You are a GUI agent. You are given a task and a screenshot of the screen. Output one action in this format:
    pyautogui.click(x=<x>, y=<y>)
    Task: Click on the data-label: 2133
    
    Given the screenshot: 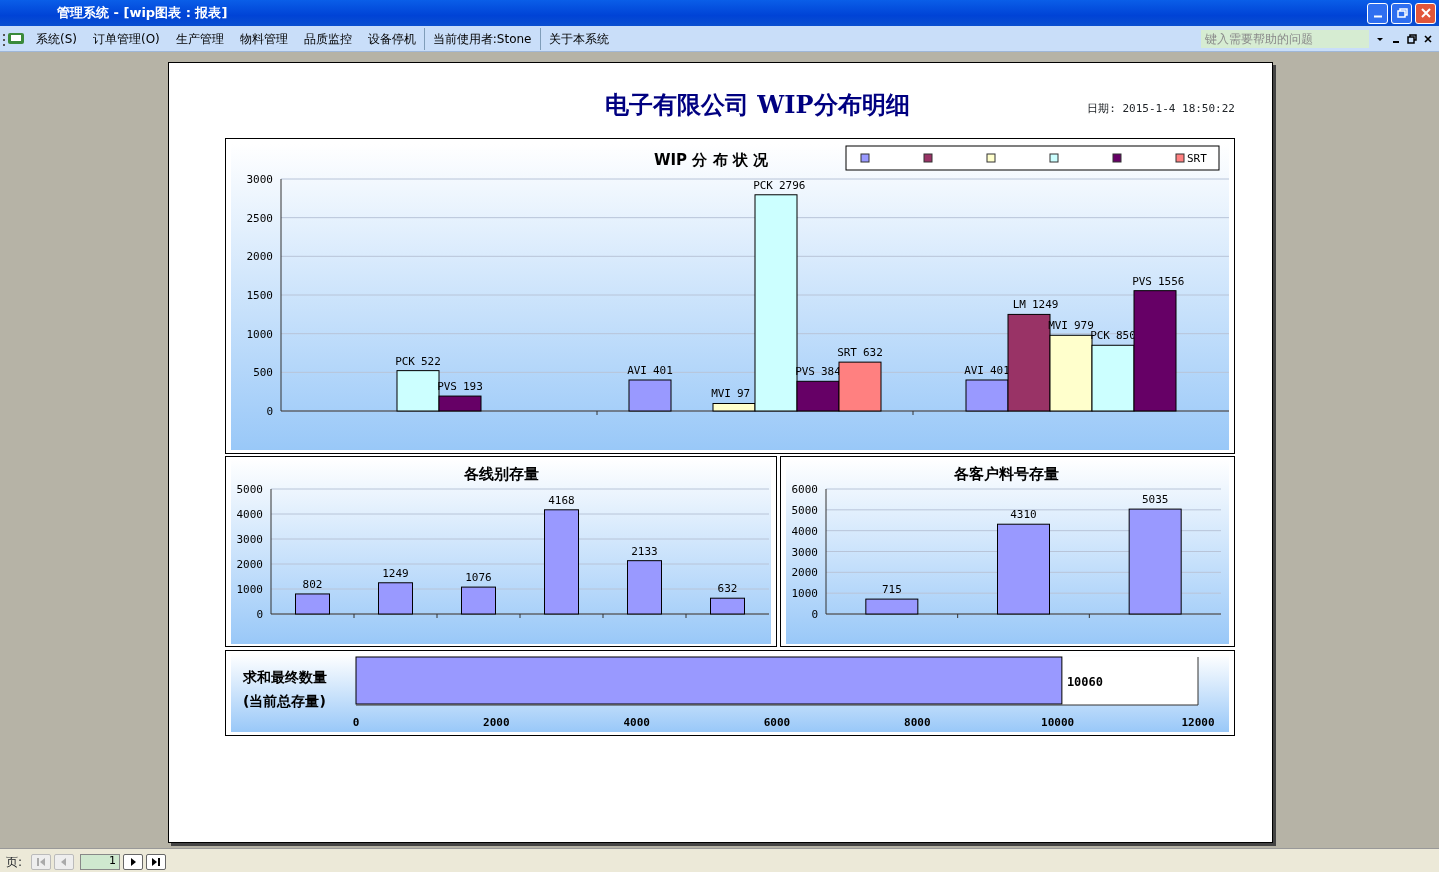 What is the action you would take?
    pyautogui.click(x=644, y=551)
    